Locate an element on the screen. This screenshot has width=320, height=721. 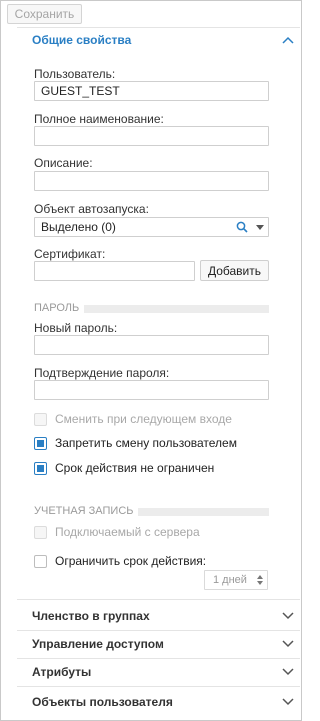
checkbox-label: Ограничить срок действия: is located at coordinates (131, 561).